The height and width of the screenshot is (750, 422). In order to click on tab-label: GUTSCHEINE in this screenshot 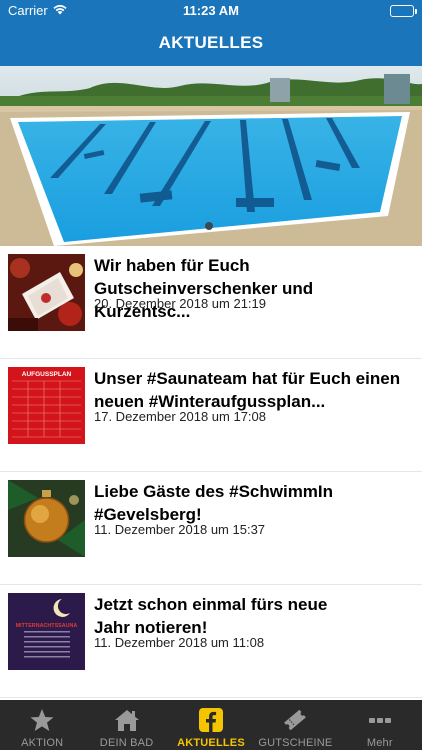, I will do `click(295, 743)`.